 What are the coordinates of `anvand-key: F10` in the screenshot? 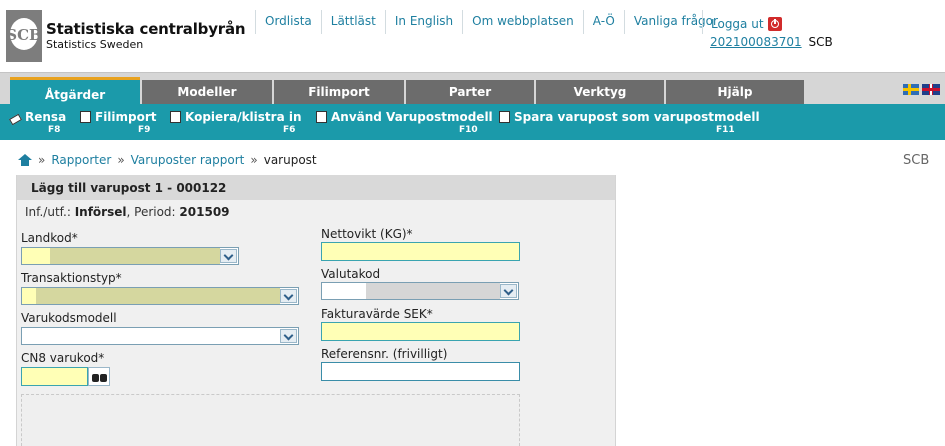 It's located at (468, 130).